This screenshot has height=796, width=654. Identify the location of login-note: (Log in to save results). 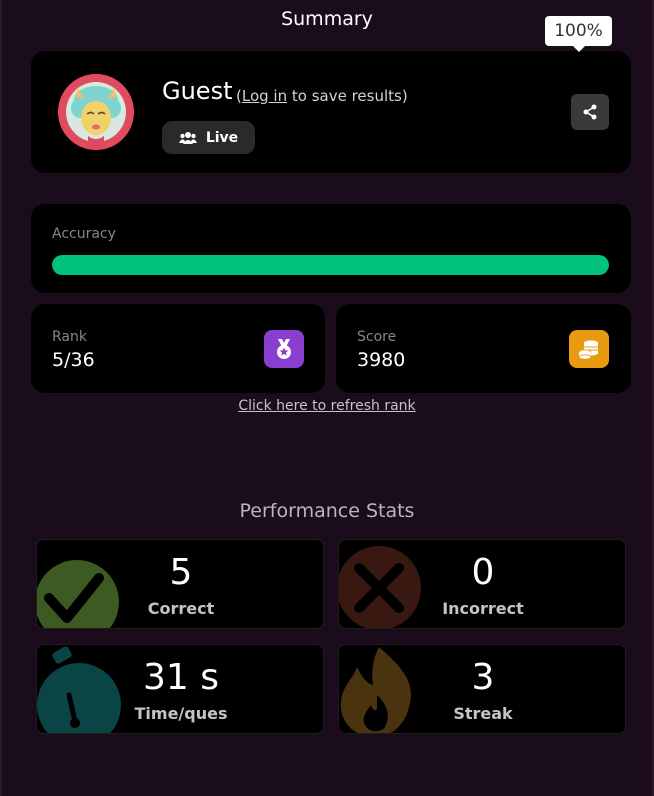
(322, 96).